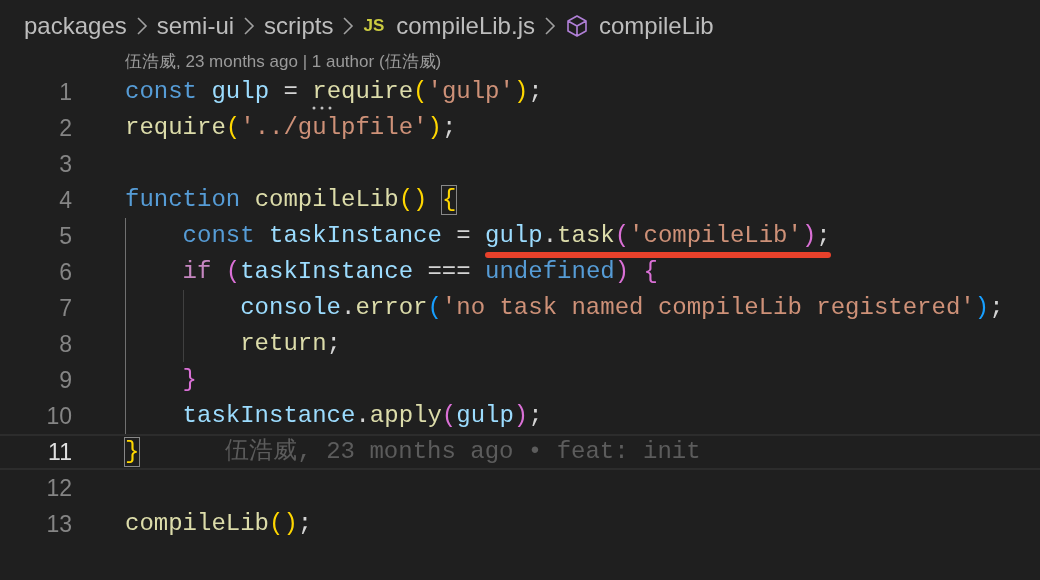  Describe the element at coordinates (576, 26) in the screenshot. I see `cube-icon` at that location.